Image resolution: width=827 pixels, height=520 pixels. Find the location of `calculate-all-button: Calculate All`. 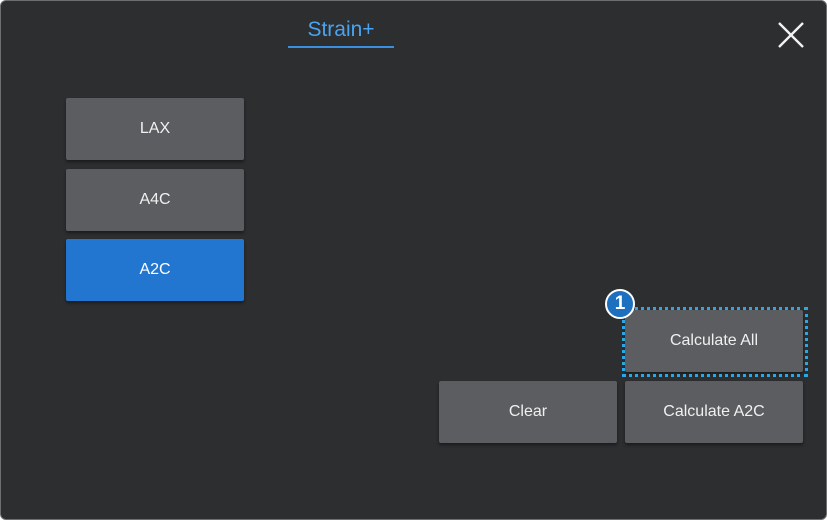

calculate-all-button: Calculate All is located at coordinates (714, 341).